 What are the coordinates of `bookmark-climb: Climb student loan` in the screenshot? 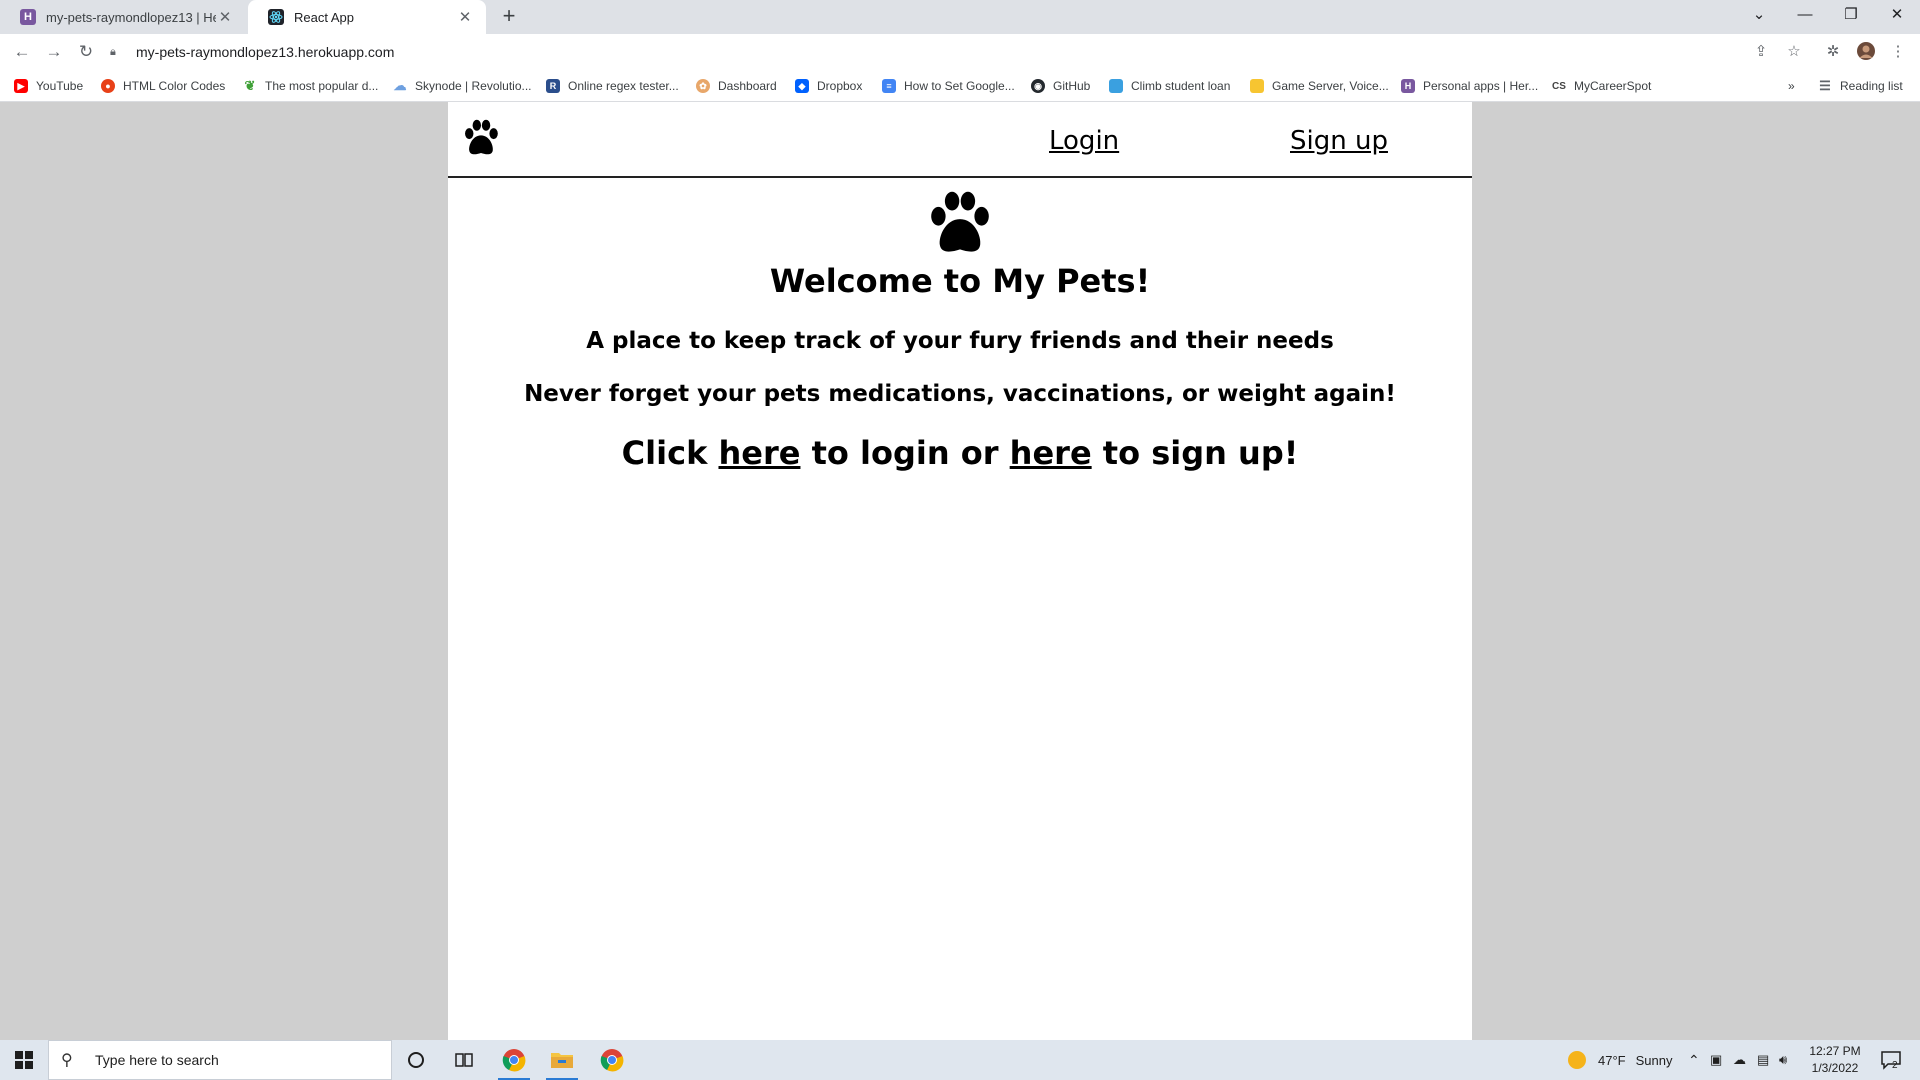 It's located at (1169, 86).